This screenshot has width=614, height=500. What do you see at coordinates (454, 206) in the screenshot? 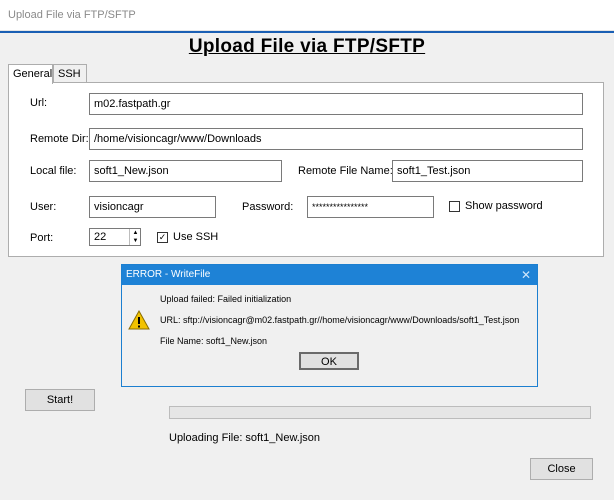
I see `show-password-checkbox` at bounding box center [454, 206].